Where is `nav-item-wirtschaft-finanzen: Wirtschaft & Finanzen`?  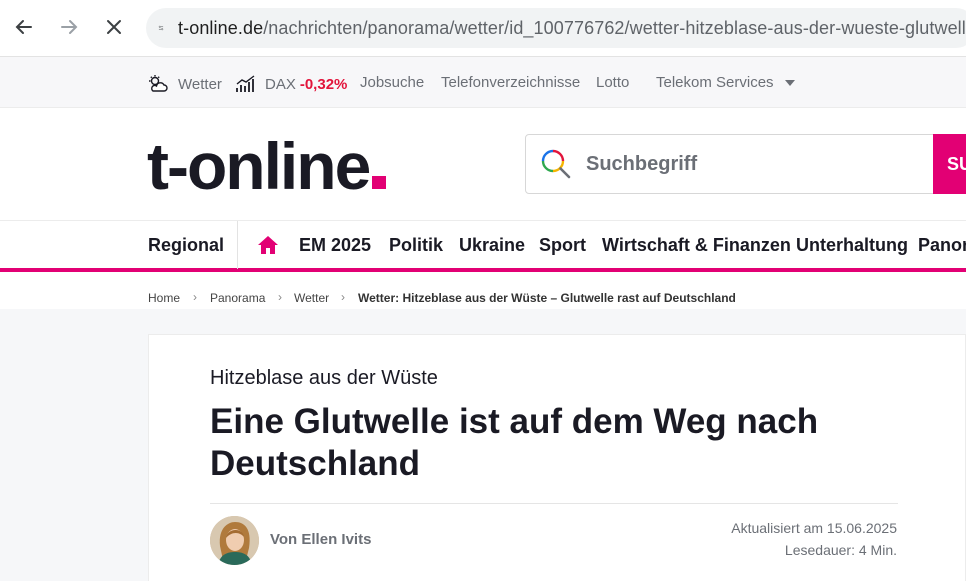 nav-item-wirtschaft-finanzen: Wirtschaft & Finanzen is located at coordinates (696, 245).